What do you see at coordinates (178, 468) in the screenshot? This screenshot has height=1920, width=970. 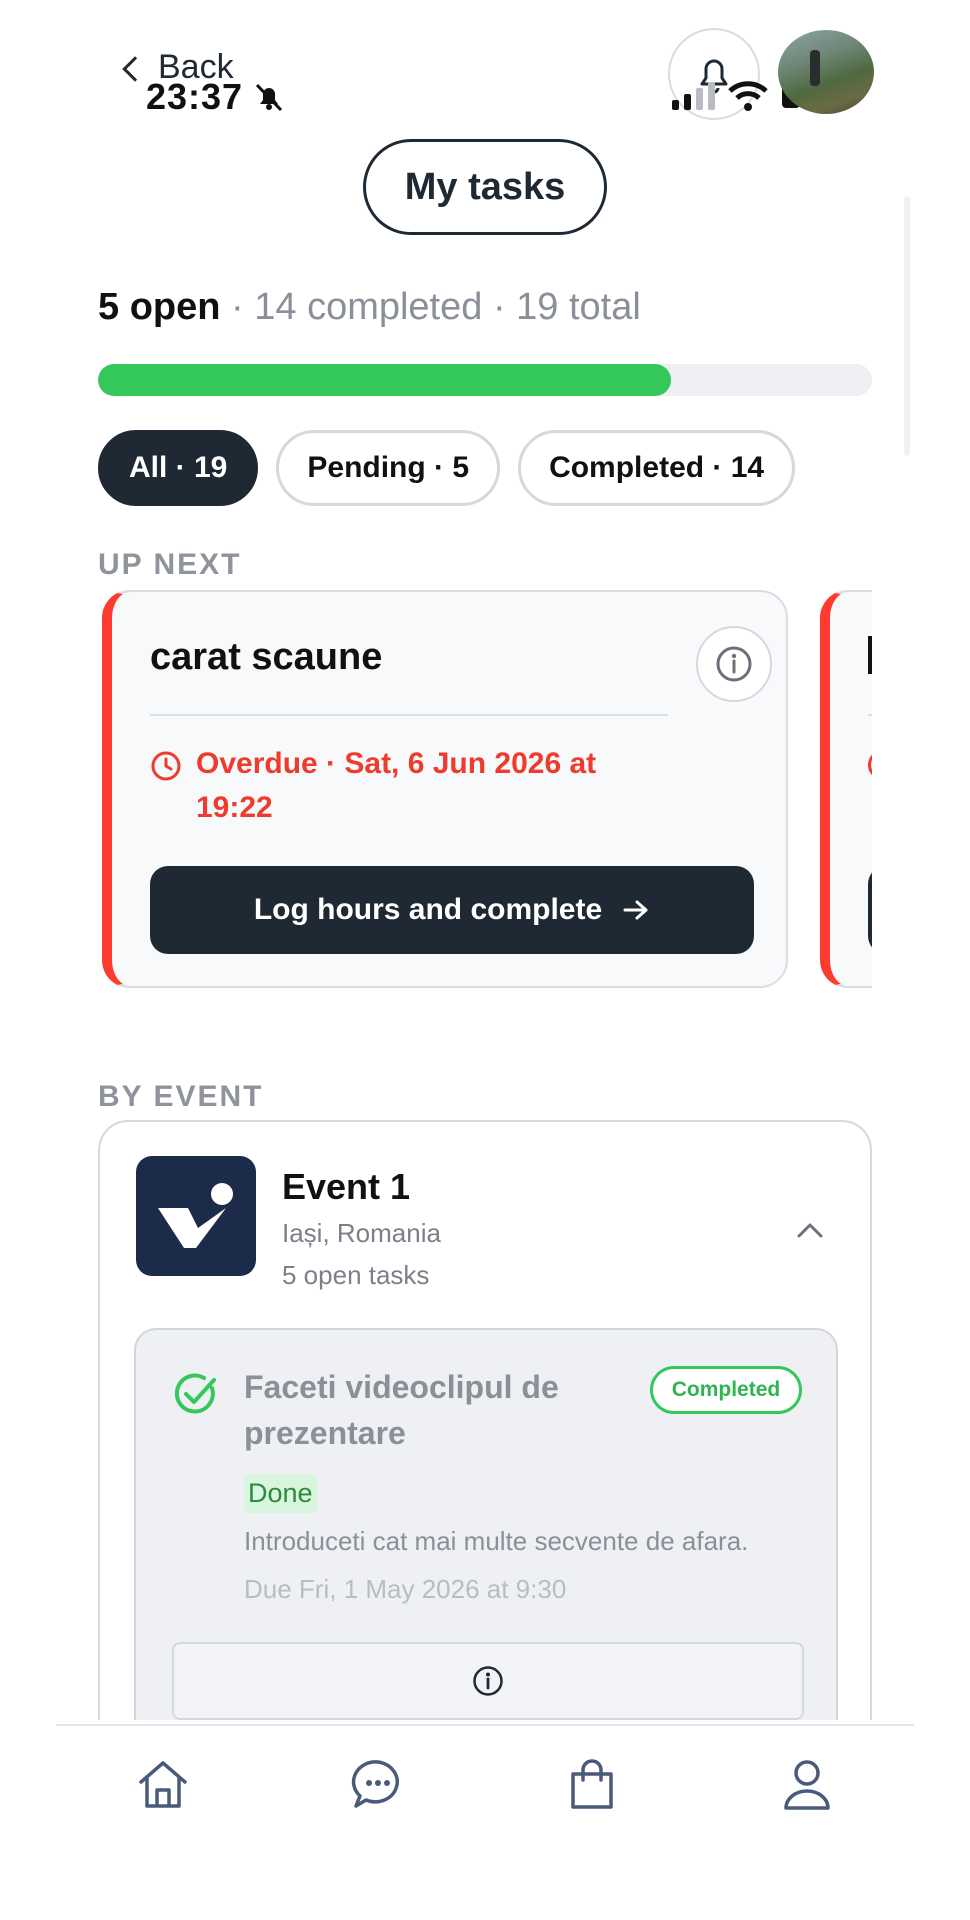 I see `filter-all: All · 19` at bounding box center [178, 468].